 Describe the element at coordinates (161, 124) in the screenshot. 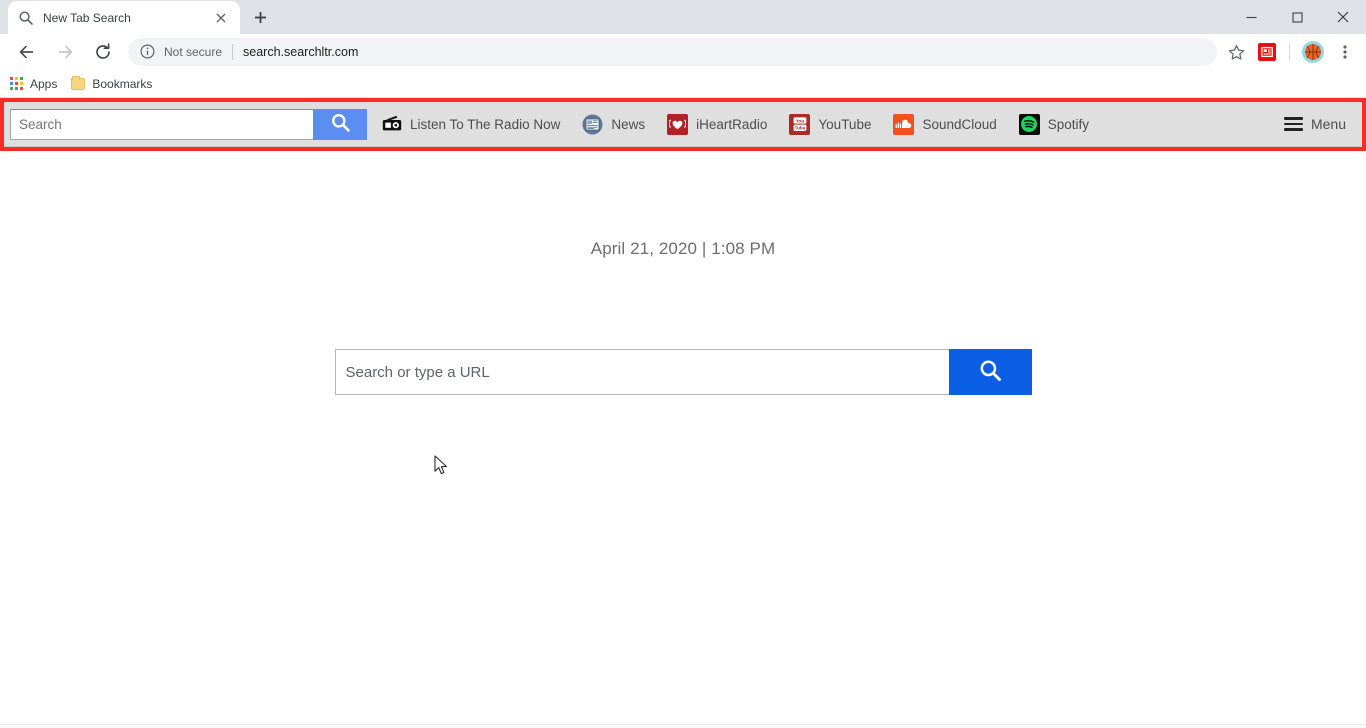

I see `search-input` at that location.